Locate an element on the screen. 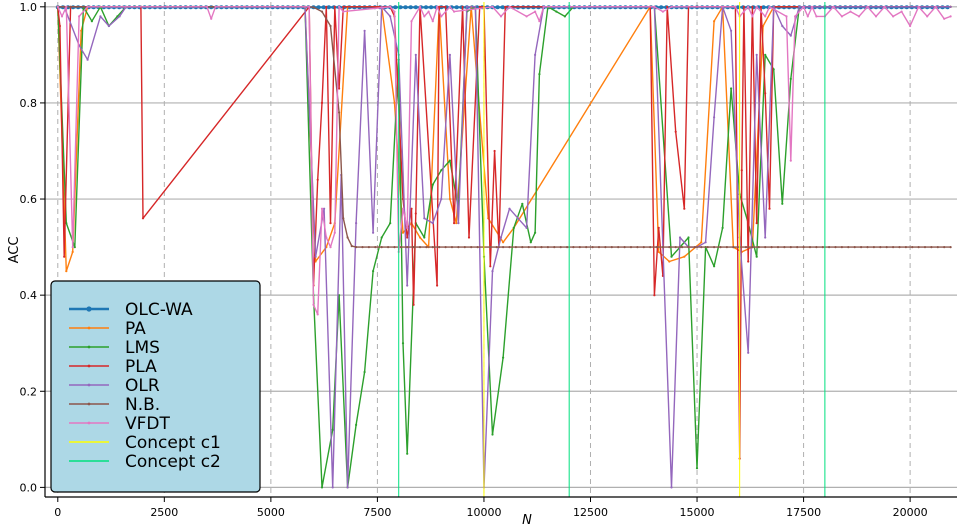  y-tick-label: 1.0 is located at coordinates (29, 7).